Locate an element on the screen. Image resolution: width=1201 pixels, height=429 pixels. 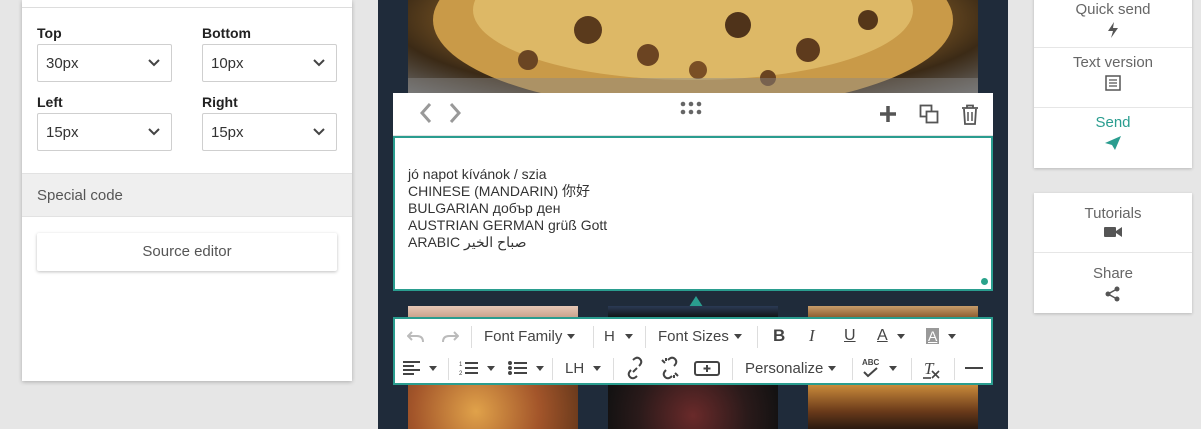
background-color-button: A is located at coordinates (941, 336).